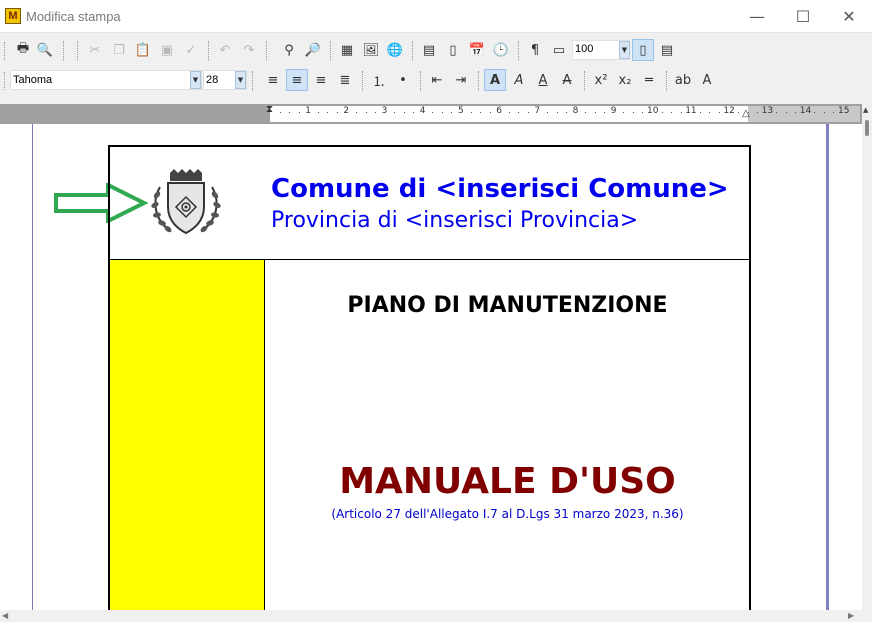 Image resolution: width=872 pixels, height=622 pixels. What do you see at coordinates (509, 114) in the screenshot?
I see `ruler-active-area` at bounding box center [509, 114].